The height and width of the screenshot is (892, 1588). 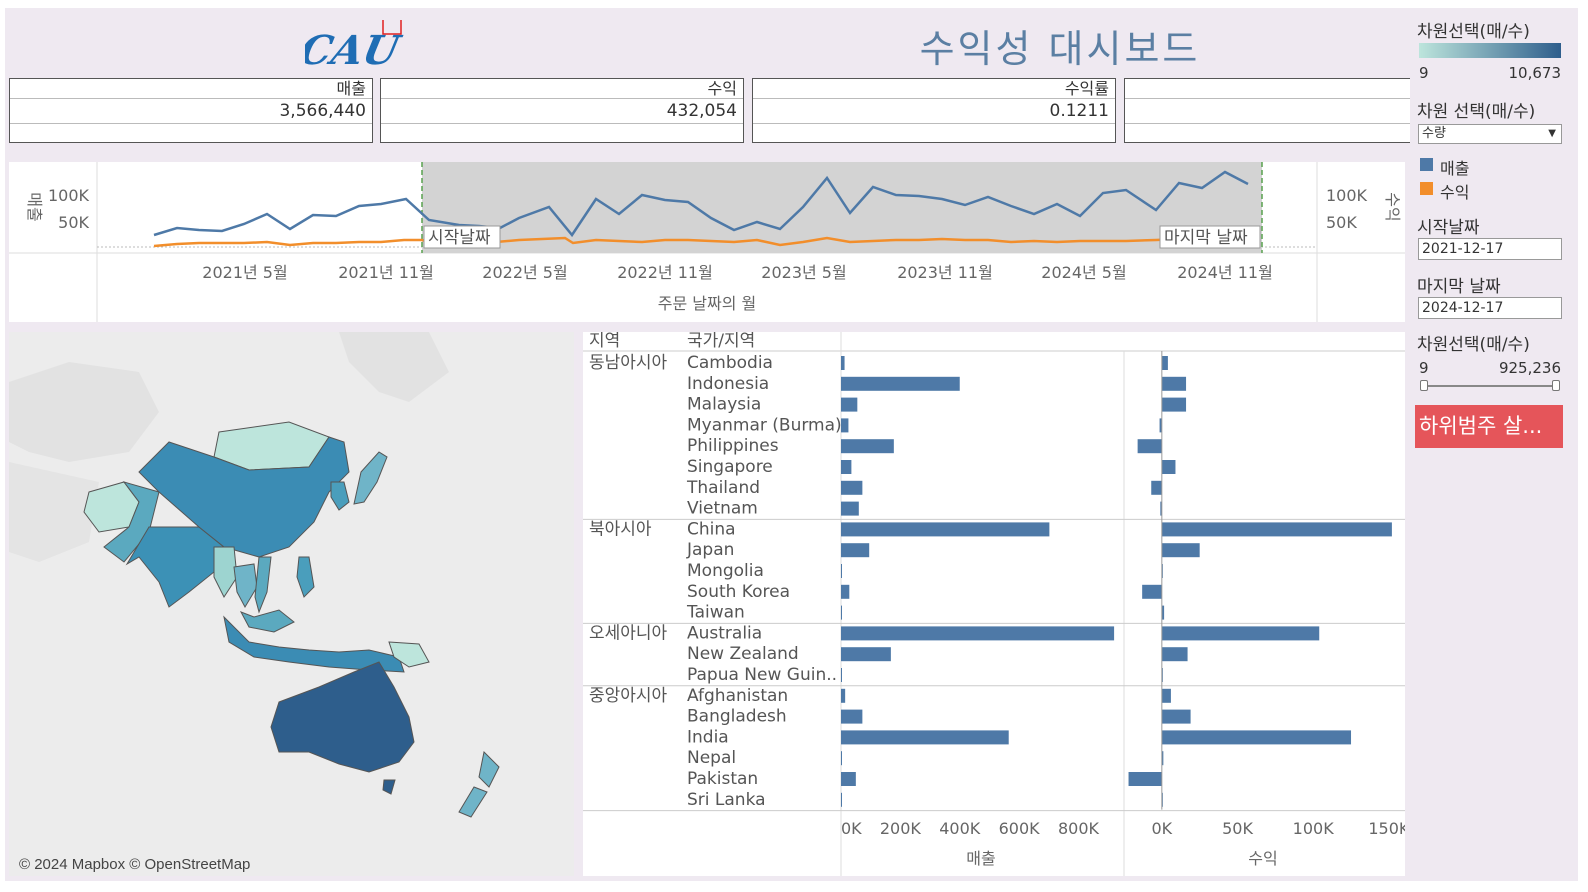 I want to click on range-slider-handle-max, so click(x=1556, y=385).